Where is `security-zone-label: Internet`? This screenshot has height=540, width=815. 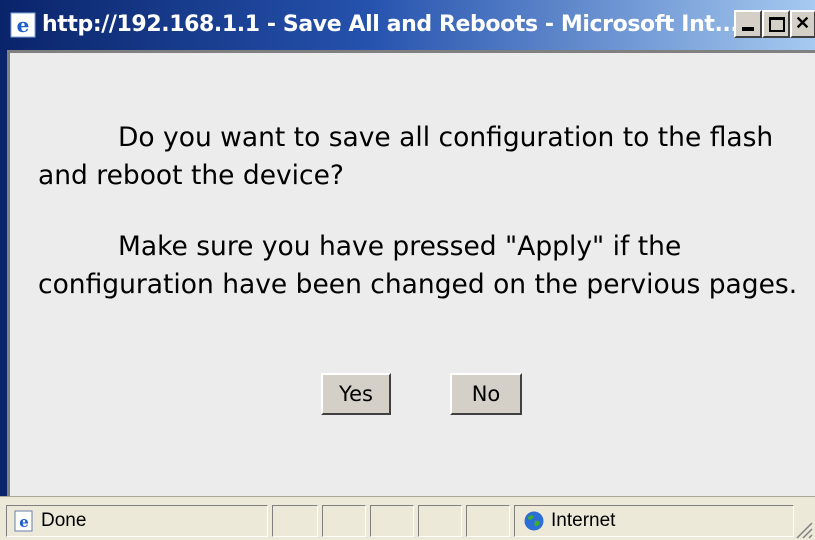 security-zone-label: Internet is located at coordinates (583, 520).